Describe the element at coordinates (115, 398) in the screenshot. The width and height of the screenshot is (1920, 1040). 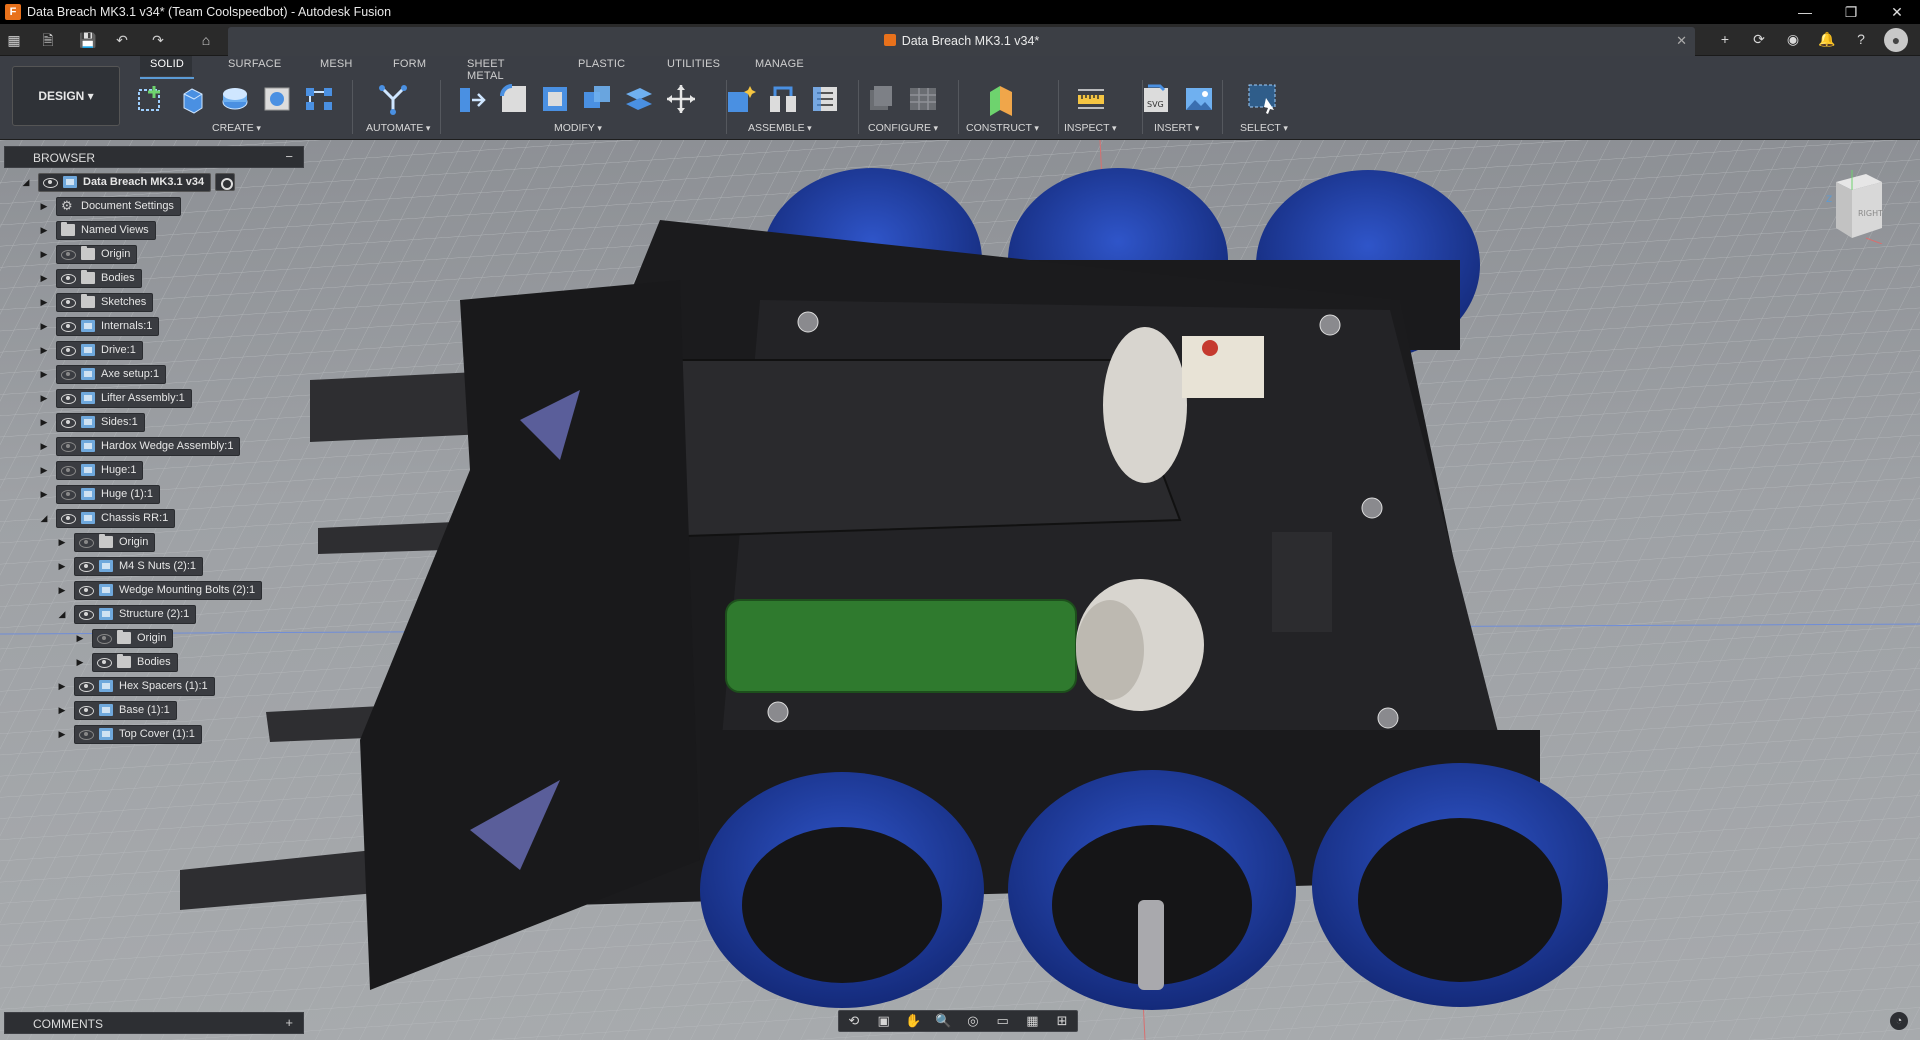
I see `tree-item: ▶ Lifter Assembly:1` at that location.